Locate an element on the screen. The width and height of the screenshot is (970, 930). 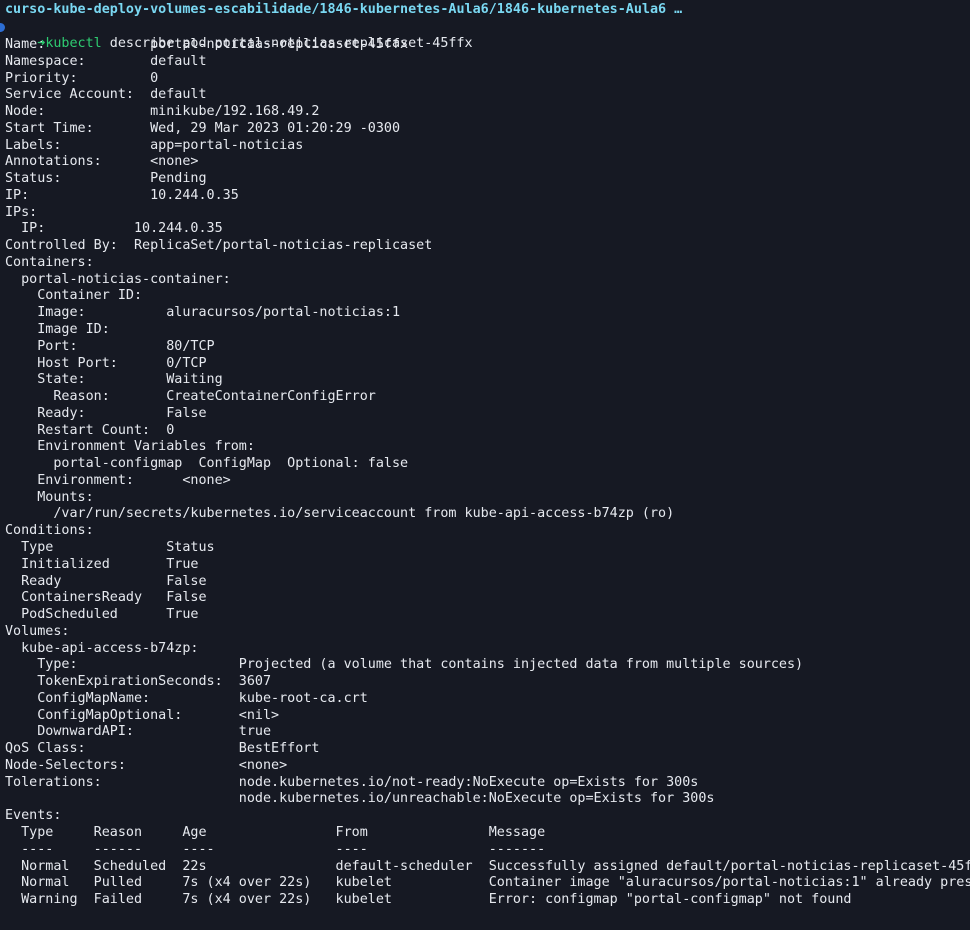
output-line: Type Status is located at coordinates (110, 547).